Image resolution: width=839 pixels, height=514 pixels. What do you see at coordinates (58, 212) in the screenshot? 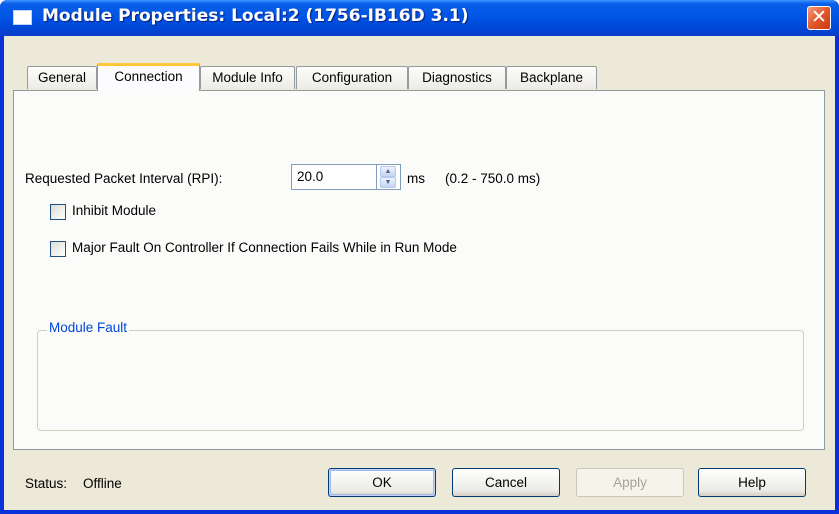
I see `inhibit-module-checkbox` at bounding box center [58, 212].